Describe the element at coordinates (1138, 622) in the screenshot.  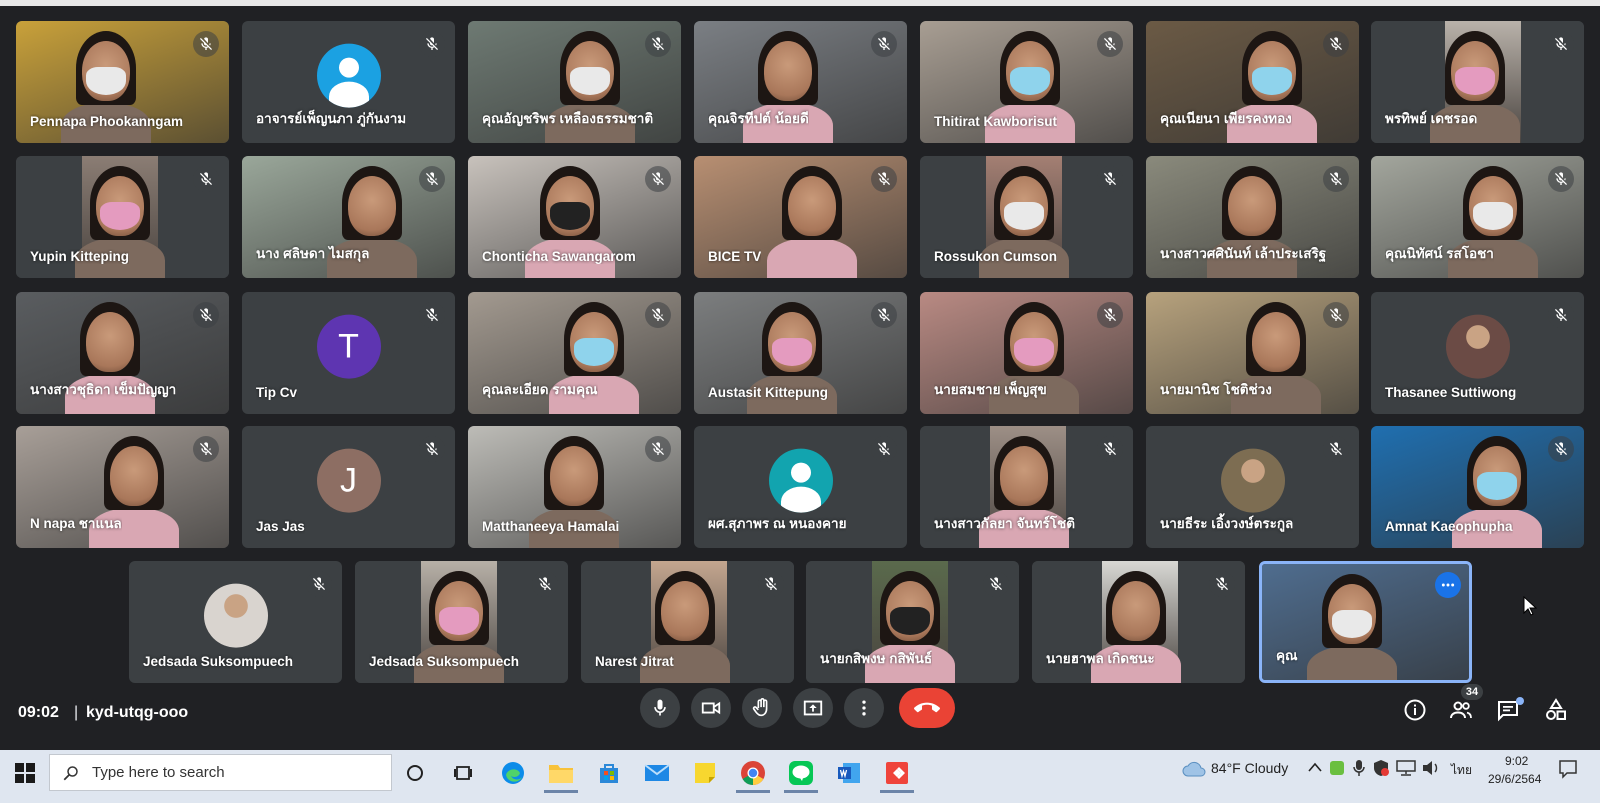
I see `participant-tile: นายฮาพล เกิดชนะ` at that location.